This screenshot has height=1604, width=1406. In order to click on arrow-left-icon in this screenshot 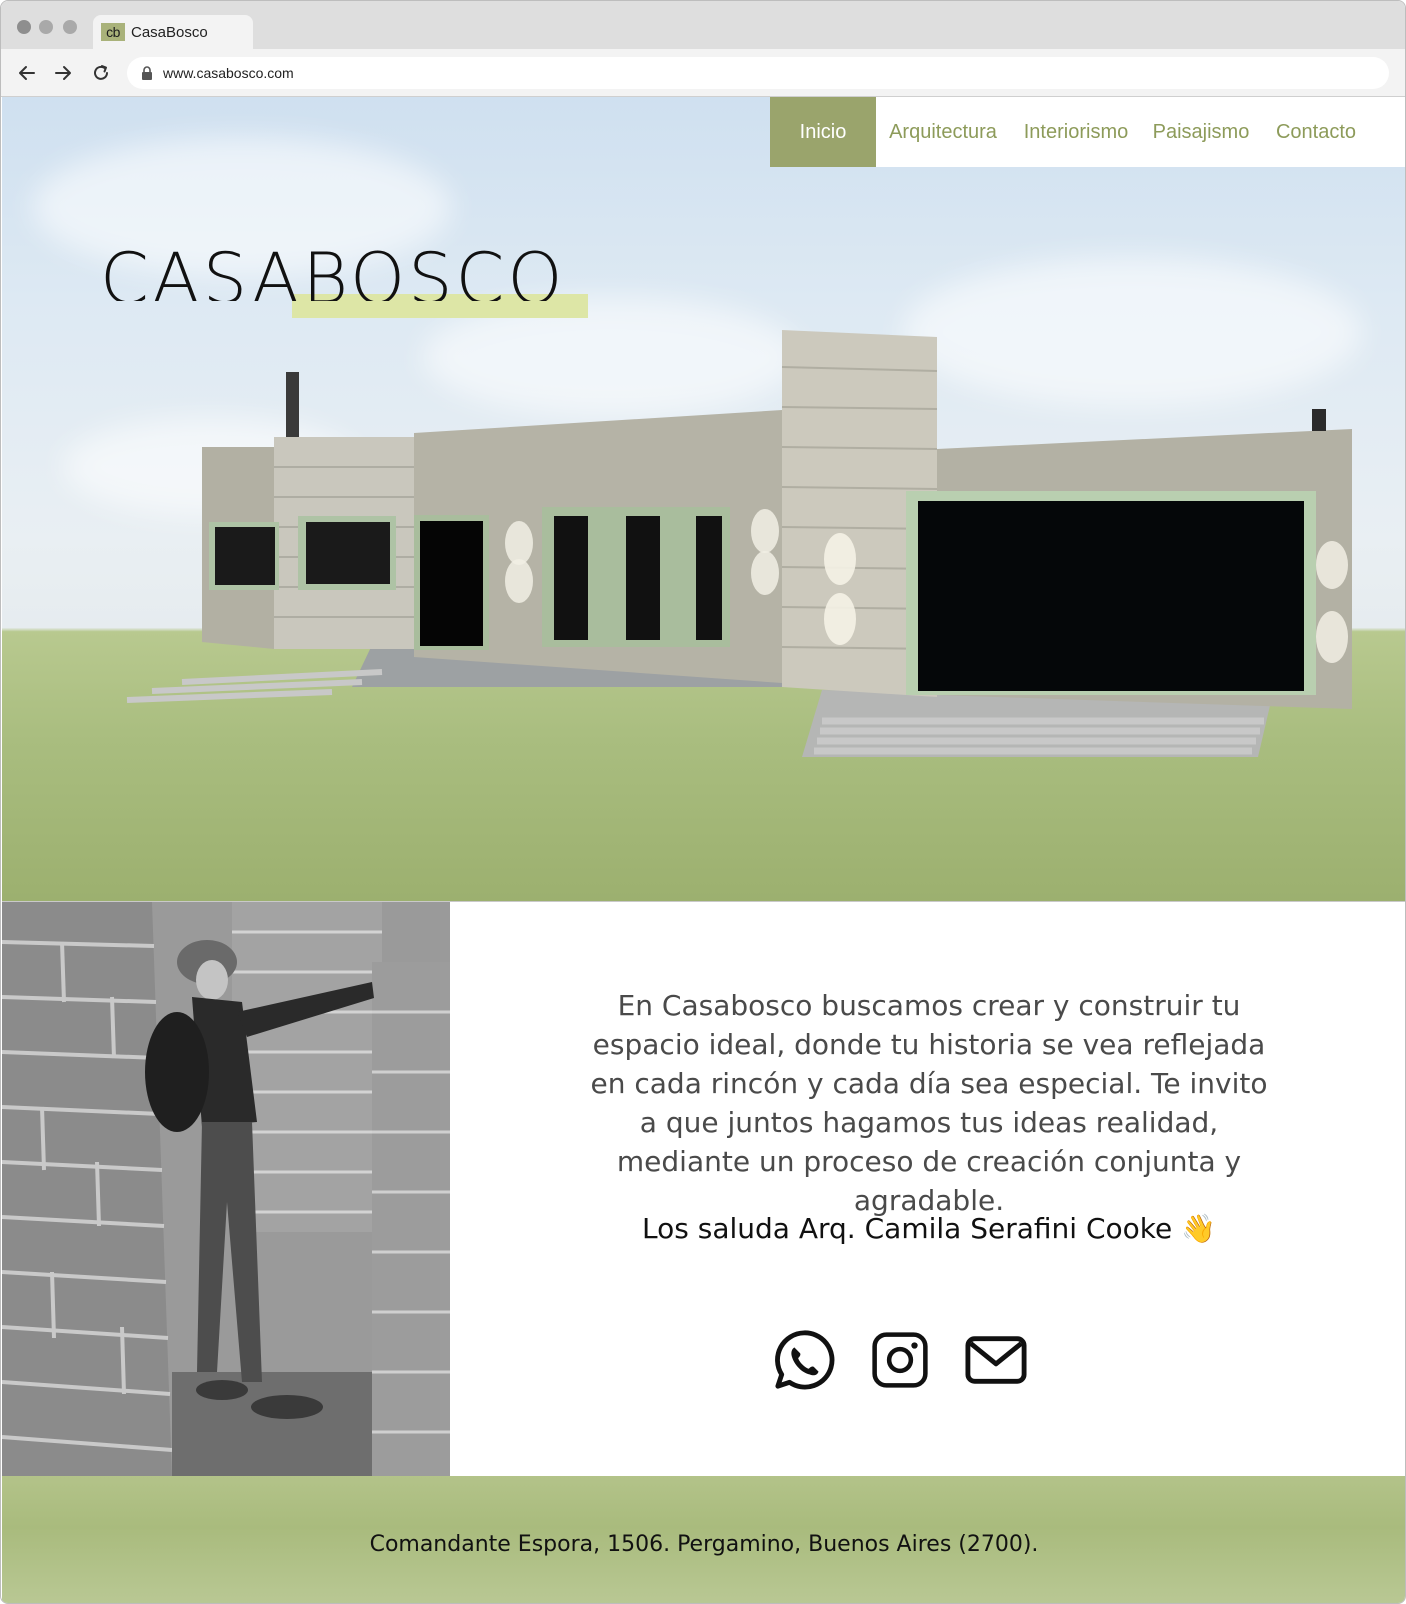, I will do `click(27, 73)`.